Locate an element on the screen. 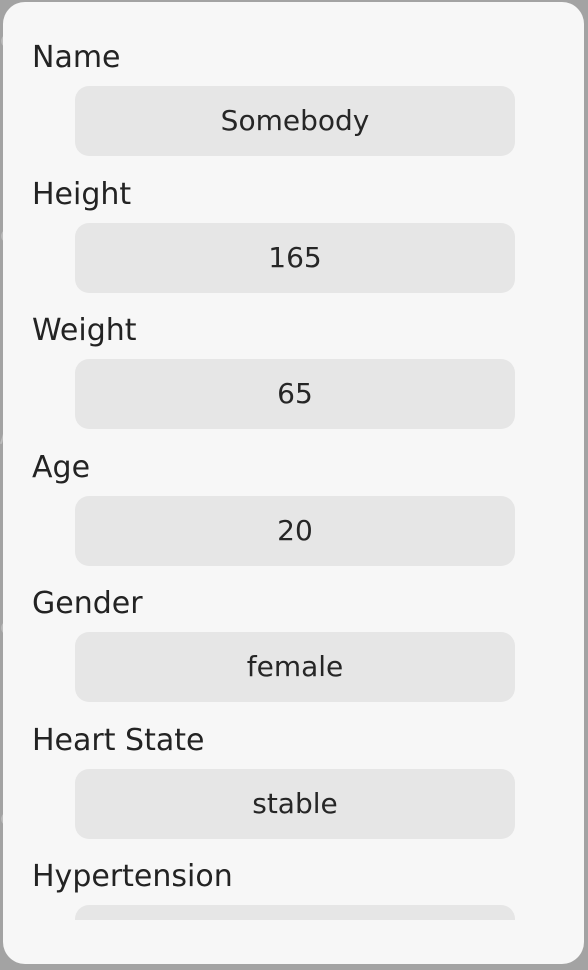 Image resolution: width=588 pixels, height=970 pixels. weight-label: Weight is located at coordinates (84, 330).